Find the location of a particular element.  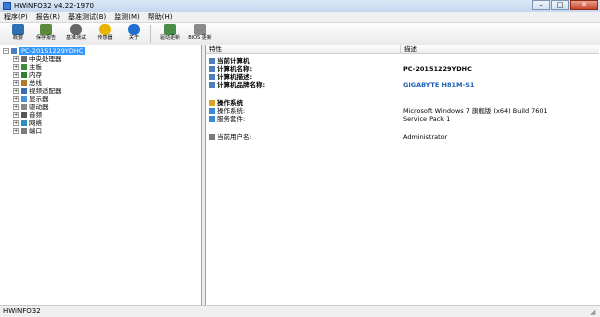

menu-monitor: 监测(M) is located at coordinates (127, 17).